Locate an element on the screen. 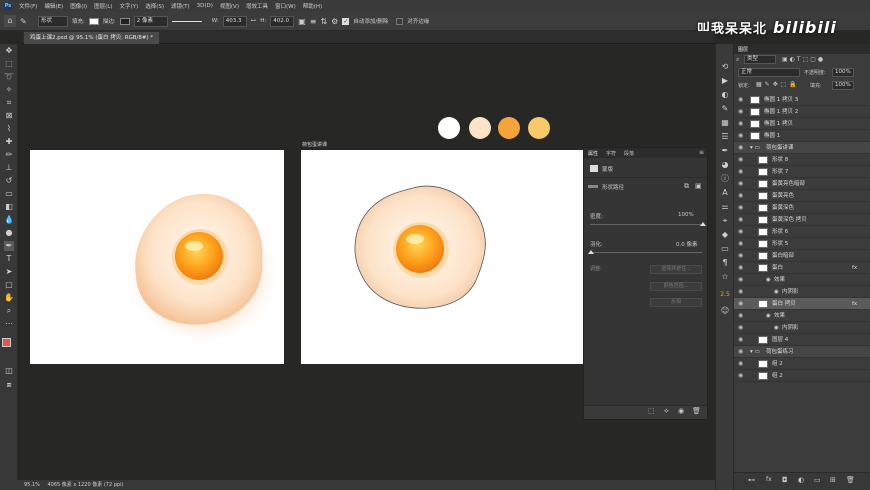  screen-mode-icon: ⧈ is located at coordinates (9, 385).